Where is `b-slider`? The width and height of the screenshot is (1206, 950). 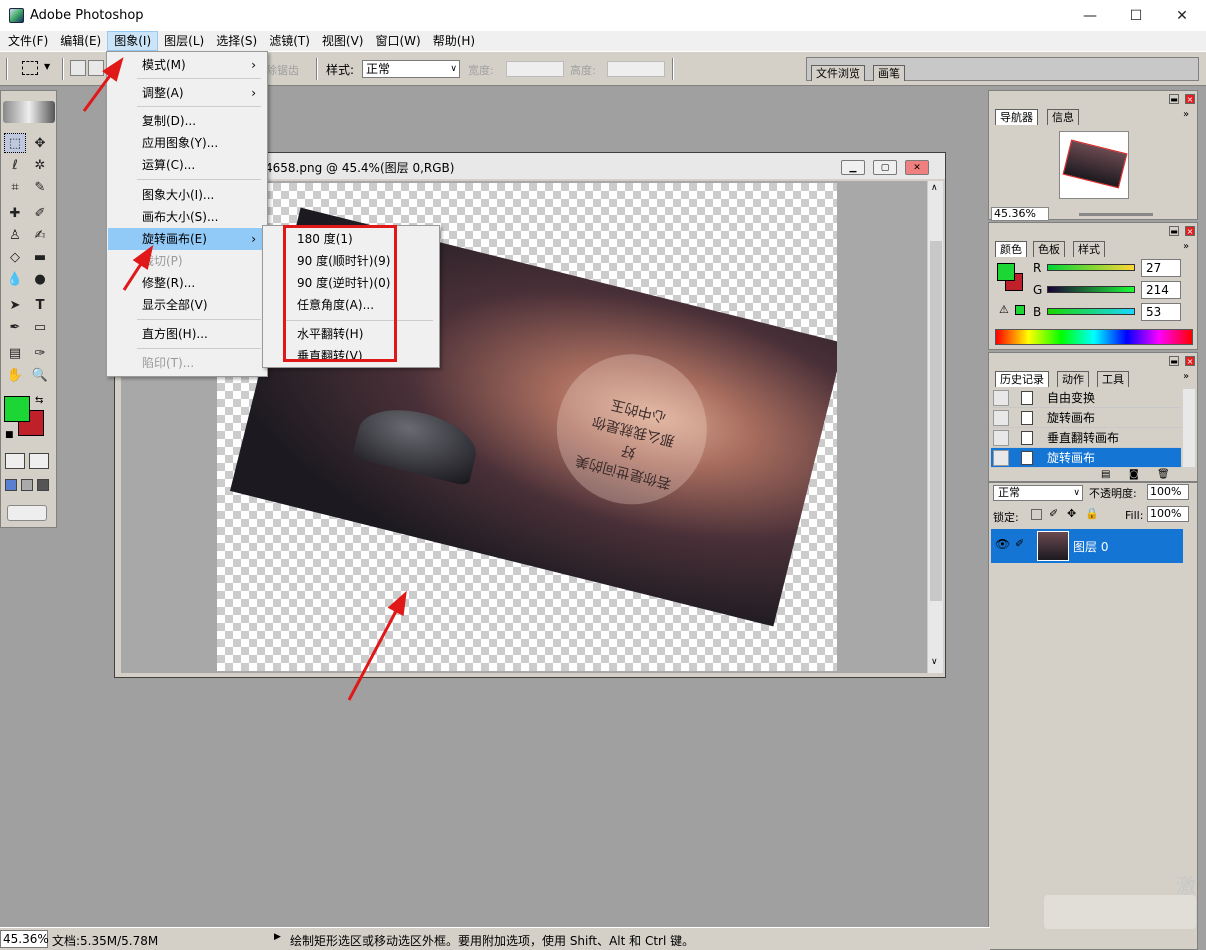
b-slider is located at coordinates (1091, 311).